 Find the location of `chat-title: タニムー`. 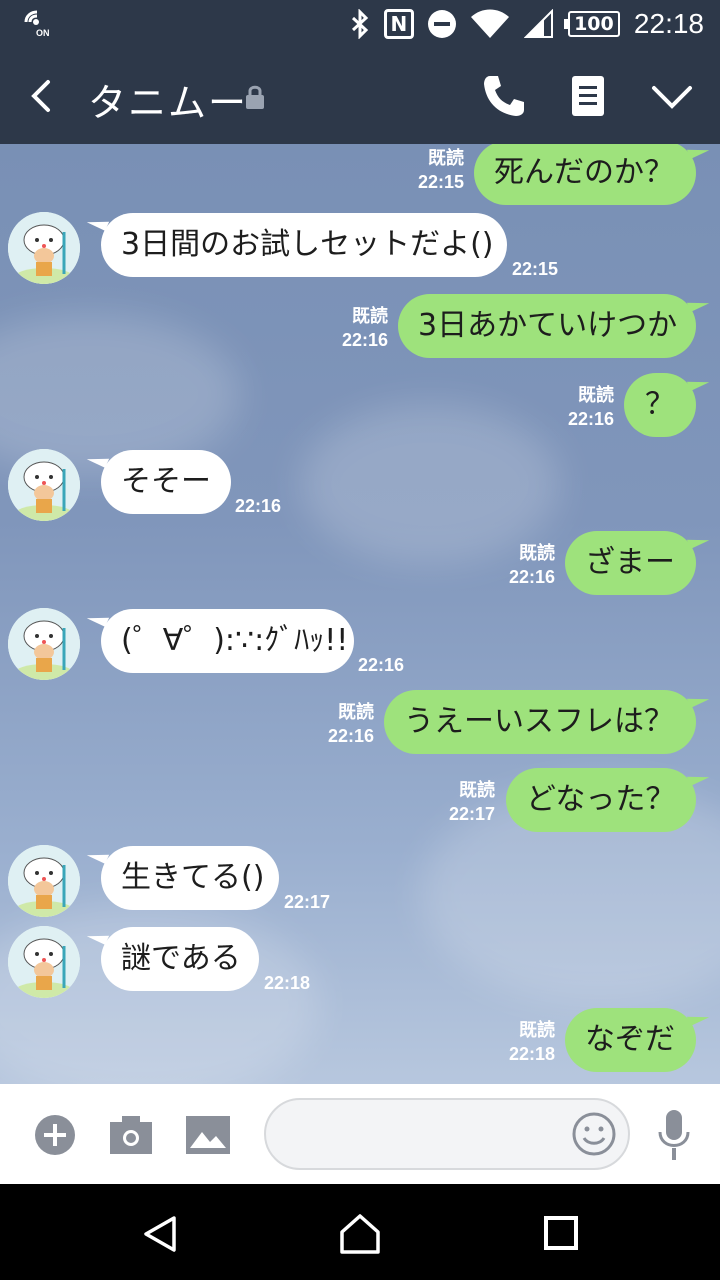

chat-title: タニムー is located at coordinates (168, 103).